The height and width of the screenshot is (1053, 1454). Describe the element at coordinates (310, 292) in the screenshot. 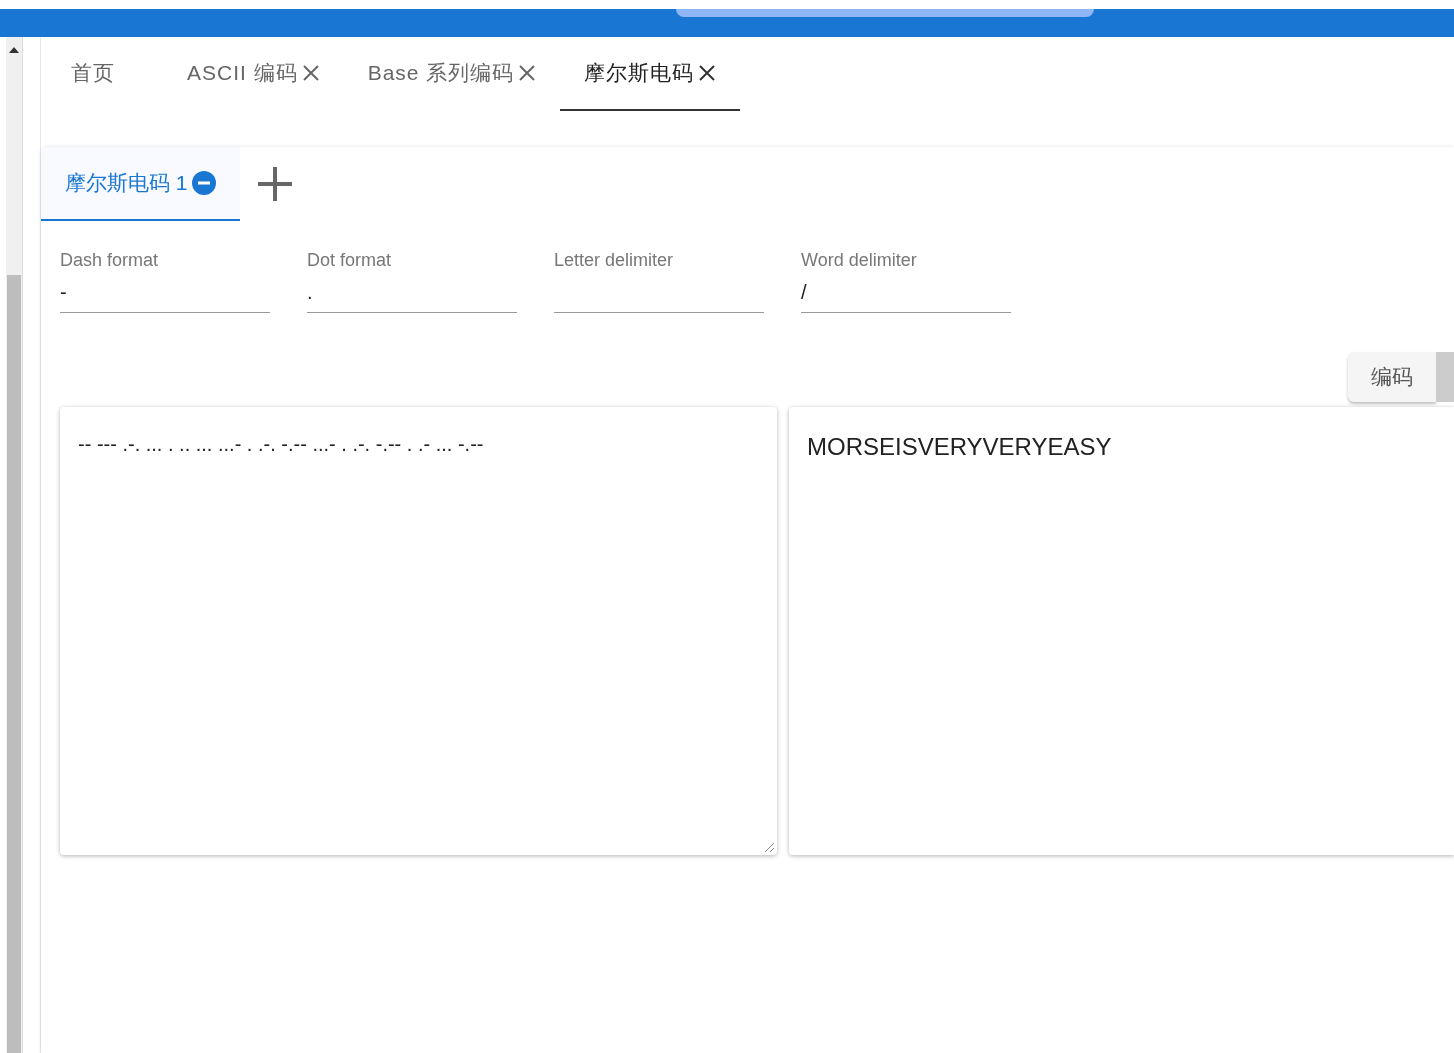

I see `field-value: .` at that location.